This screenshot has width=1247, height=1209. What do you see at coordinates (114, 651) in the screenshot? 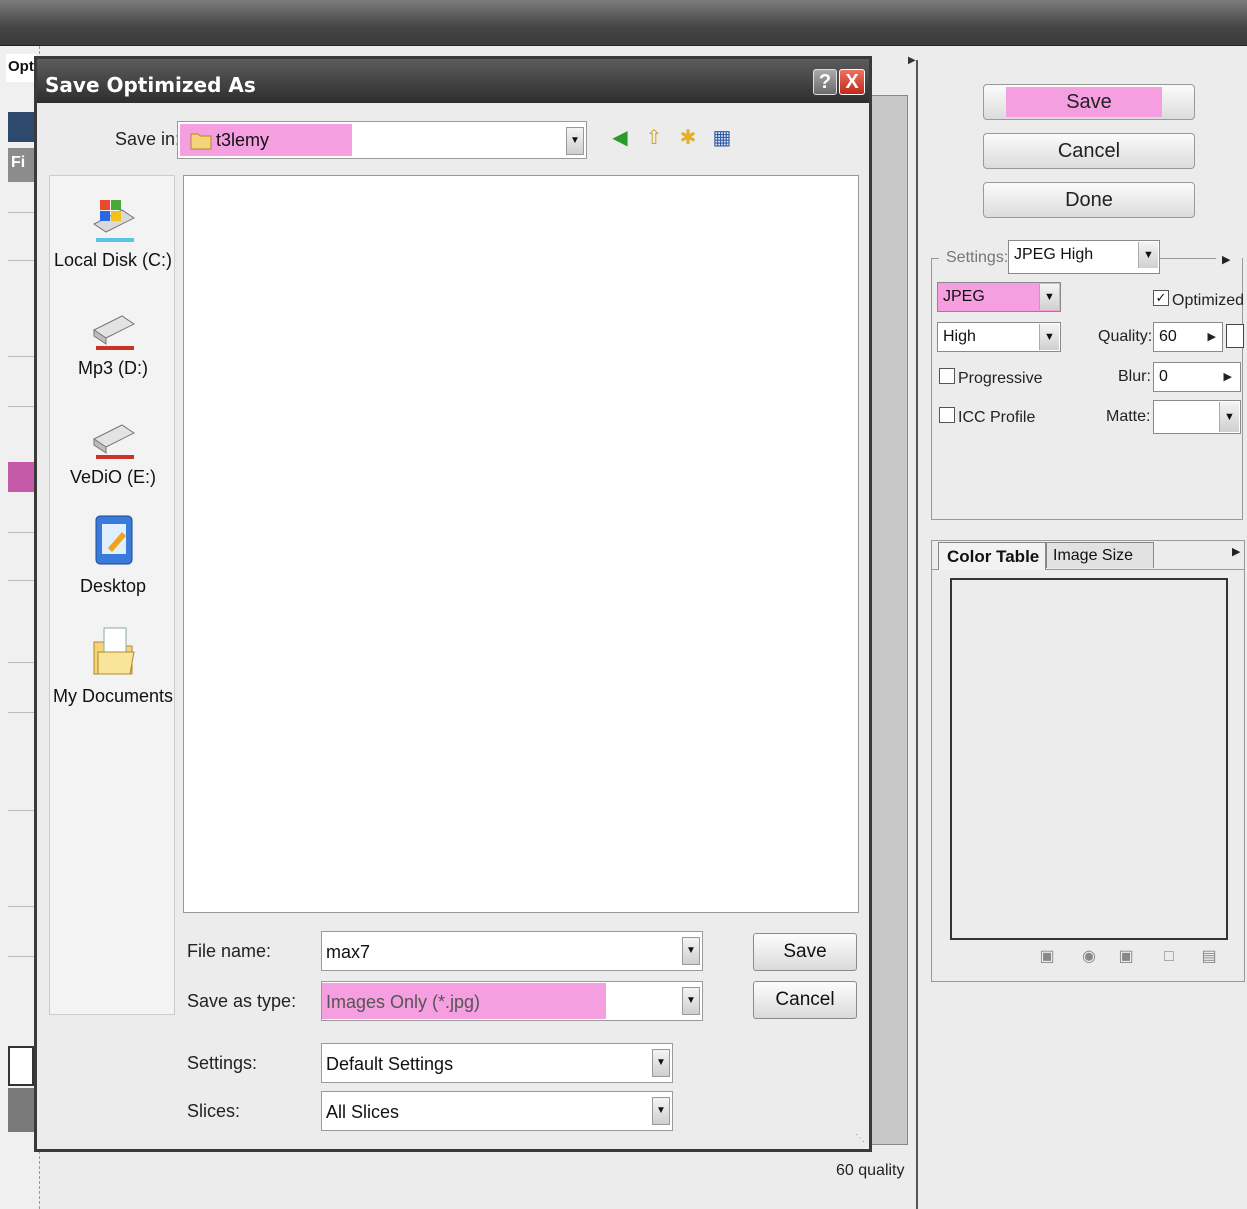
I see `my-documents-icon` at bounding box center [114, 651].